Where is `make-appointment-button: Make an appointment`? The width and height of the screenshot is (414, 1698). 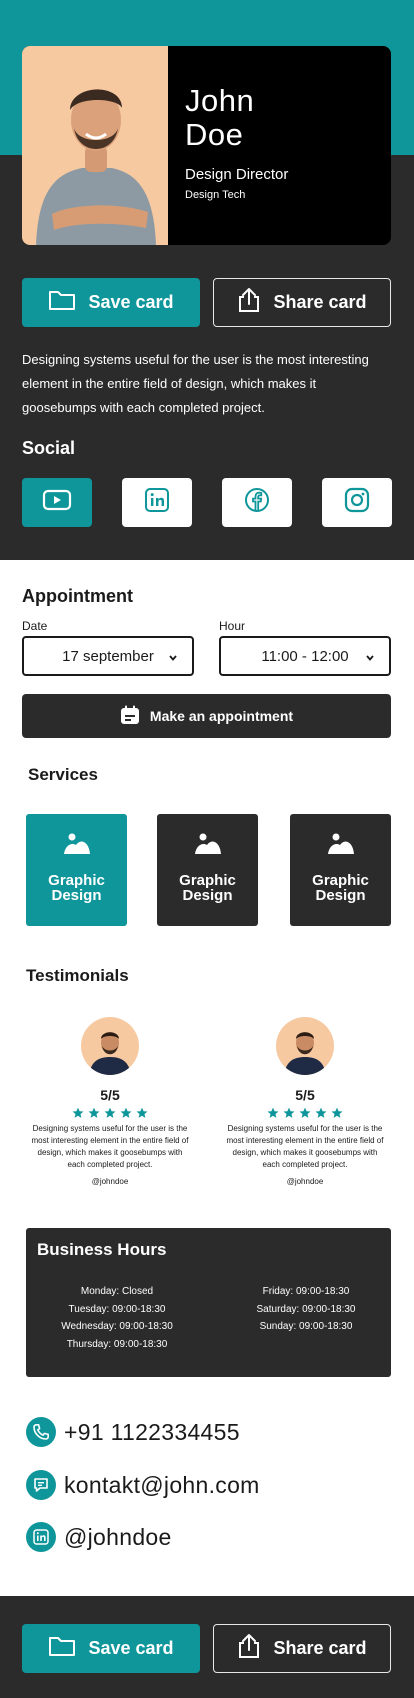 make-appointment-button: Make an appointment is located at coordinates (206, 716).